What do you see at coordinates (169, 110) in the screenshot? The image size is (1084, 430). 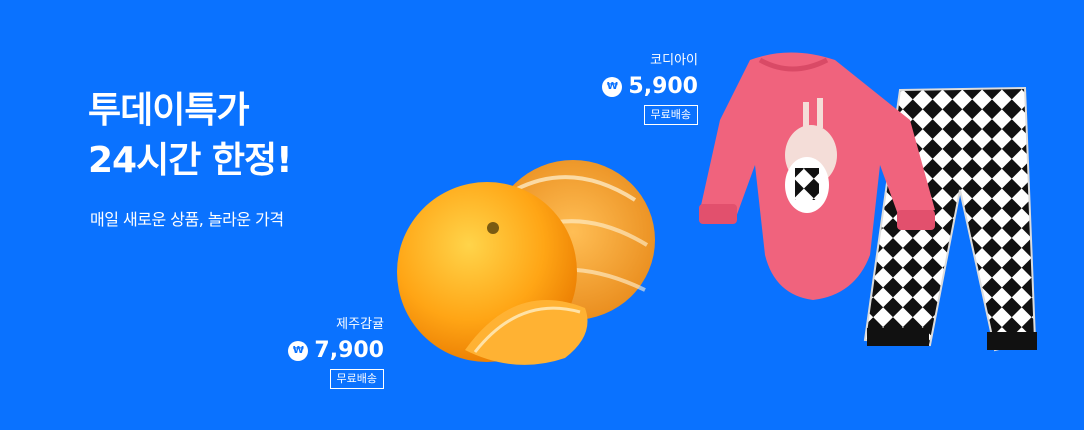 I see `headline-line-1: 투데이특가` at bounding box center [169, 110].